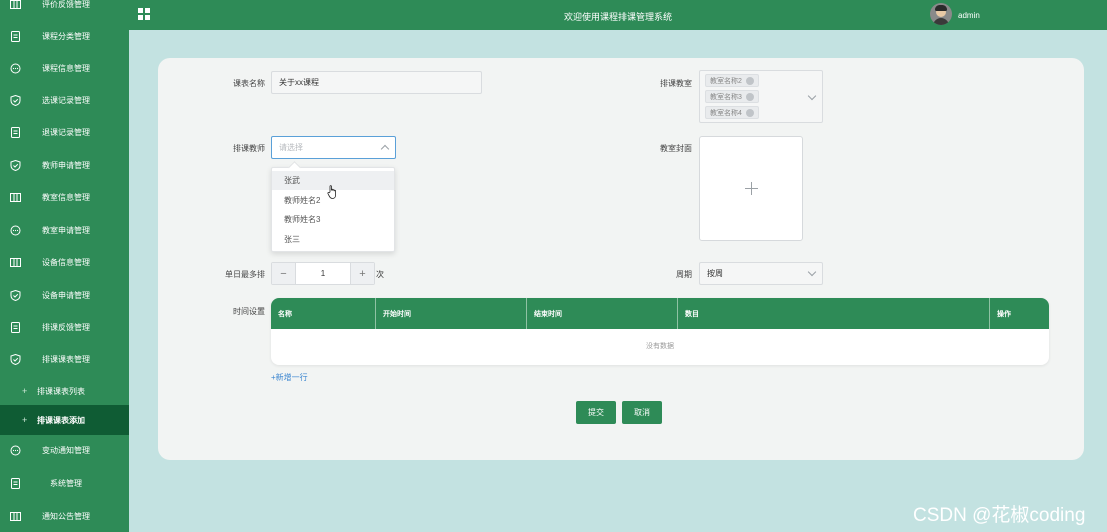 The height and width of the screenshot is (532, 1107). I want to click on hand-cursor-icon, so click(331, 192).